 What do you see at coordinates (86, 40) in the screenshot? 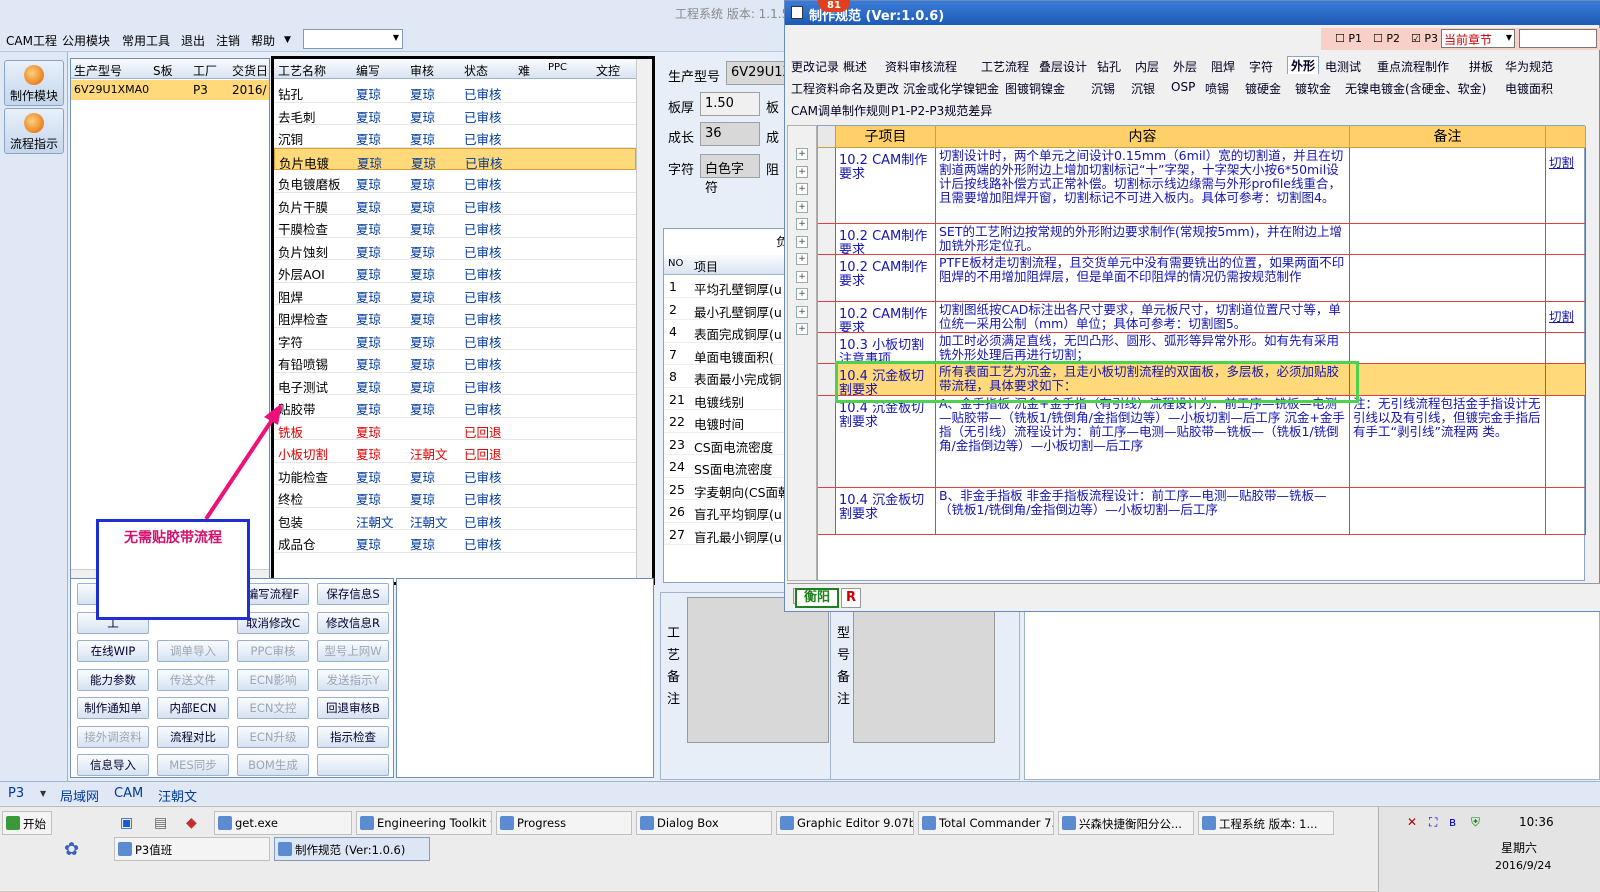
I see `menu-public: 公用模块` at bounding box center [86, 40].